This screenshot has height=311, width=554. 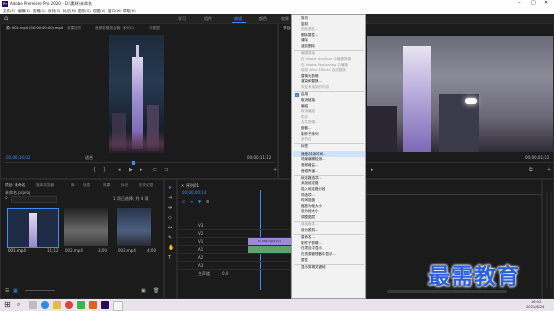 What do you see at coordinates (313, 267) in the screenshot?
I see `context-menu-item: 显示剪辑关键帧` at bounding box center [313, 267].